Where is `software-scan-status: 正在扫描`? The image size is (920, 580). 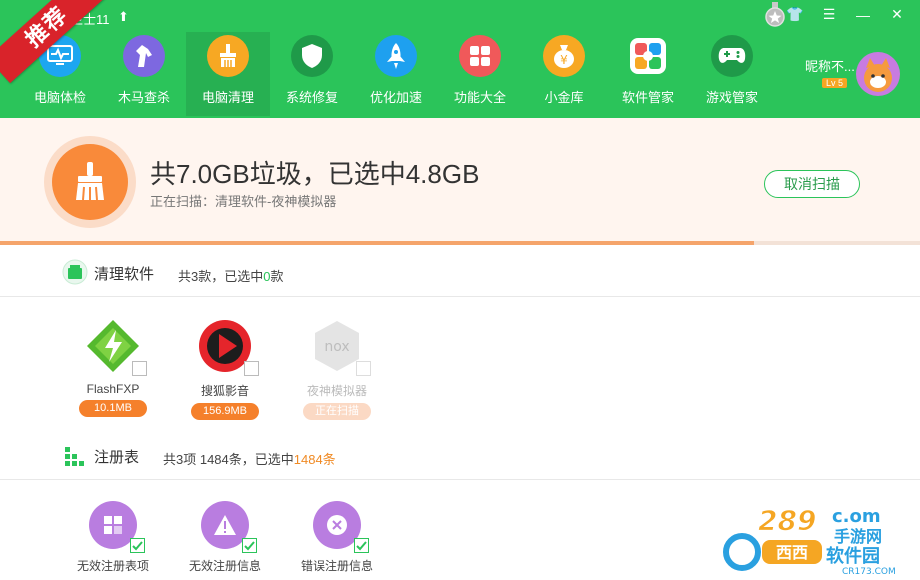
software-scan-status: 正在扫描 is located at coordinates (337, 411).